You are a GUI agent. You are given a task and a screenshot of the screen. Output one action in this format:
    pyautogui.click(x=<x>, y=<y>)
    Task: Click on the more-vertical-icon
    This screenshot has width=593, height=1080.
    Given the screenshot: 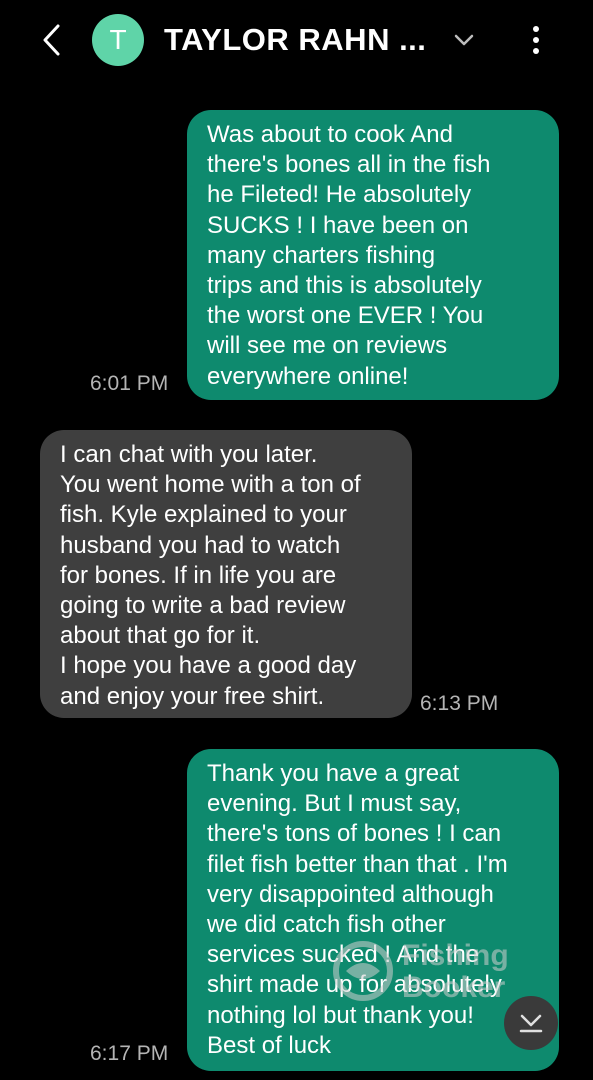 What is the action you would take?
    pyautogui.click(x=536, y=40)
    